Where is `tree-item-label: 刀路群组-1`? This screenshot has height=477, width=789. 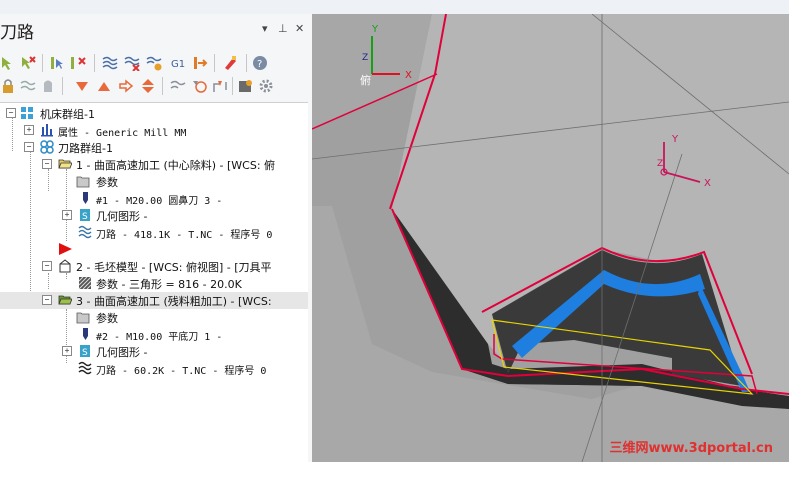
tree-item-label: 刀路群组-1 is located at coordinates (85, 148).